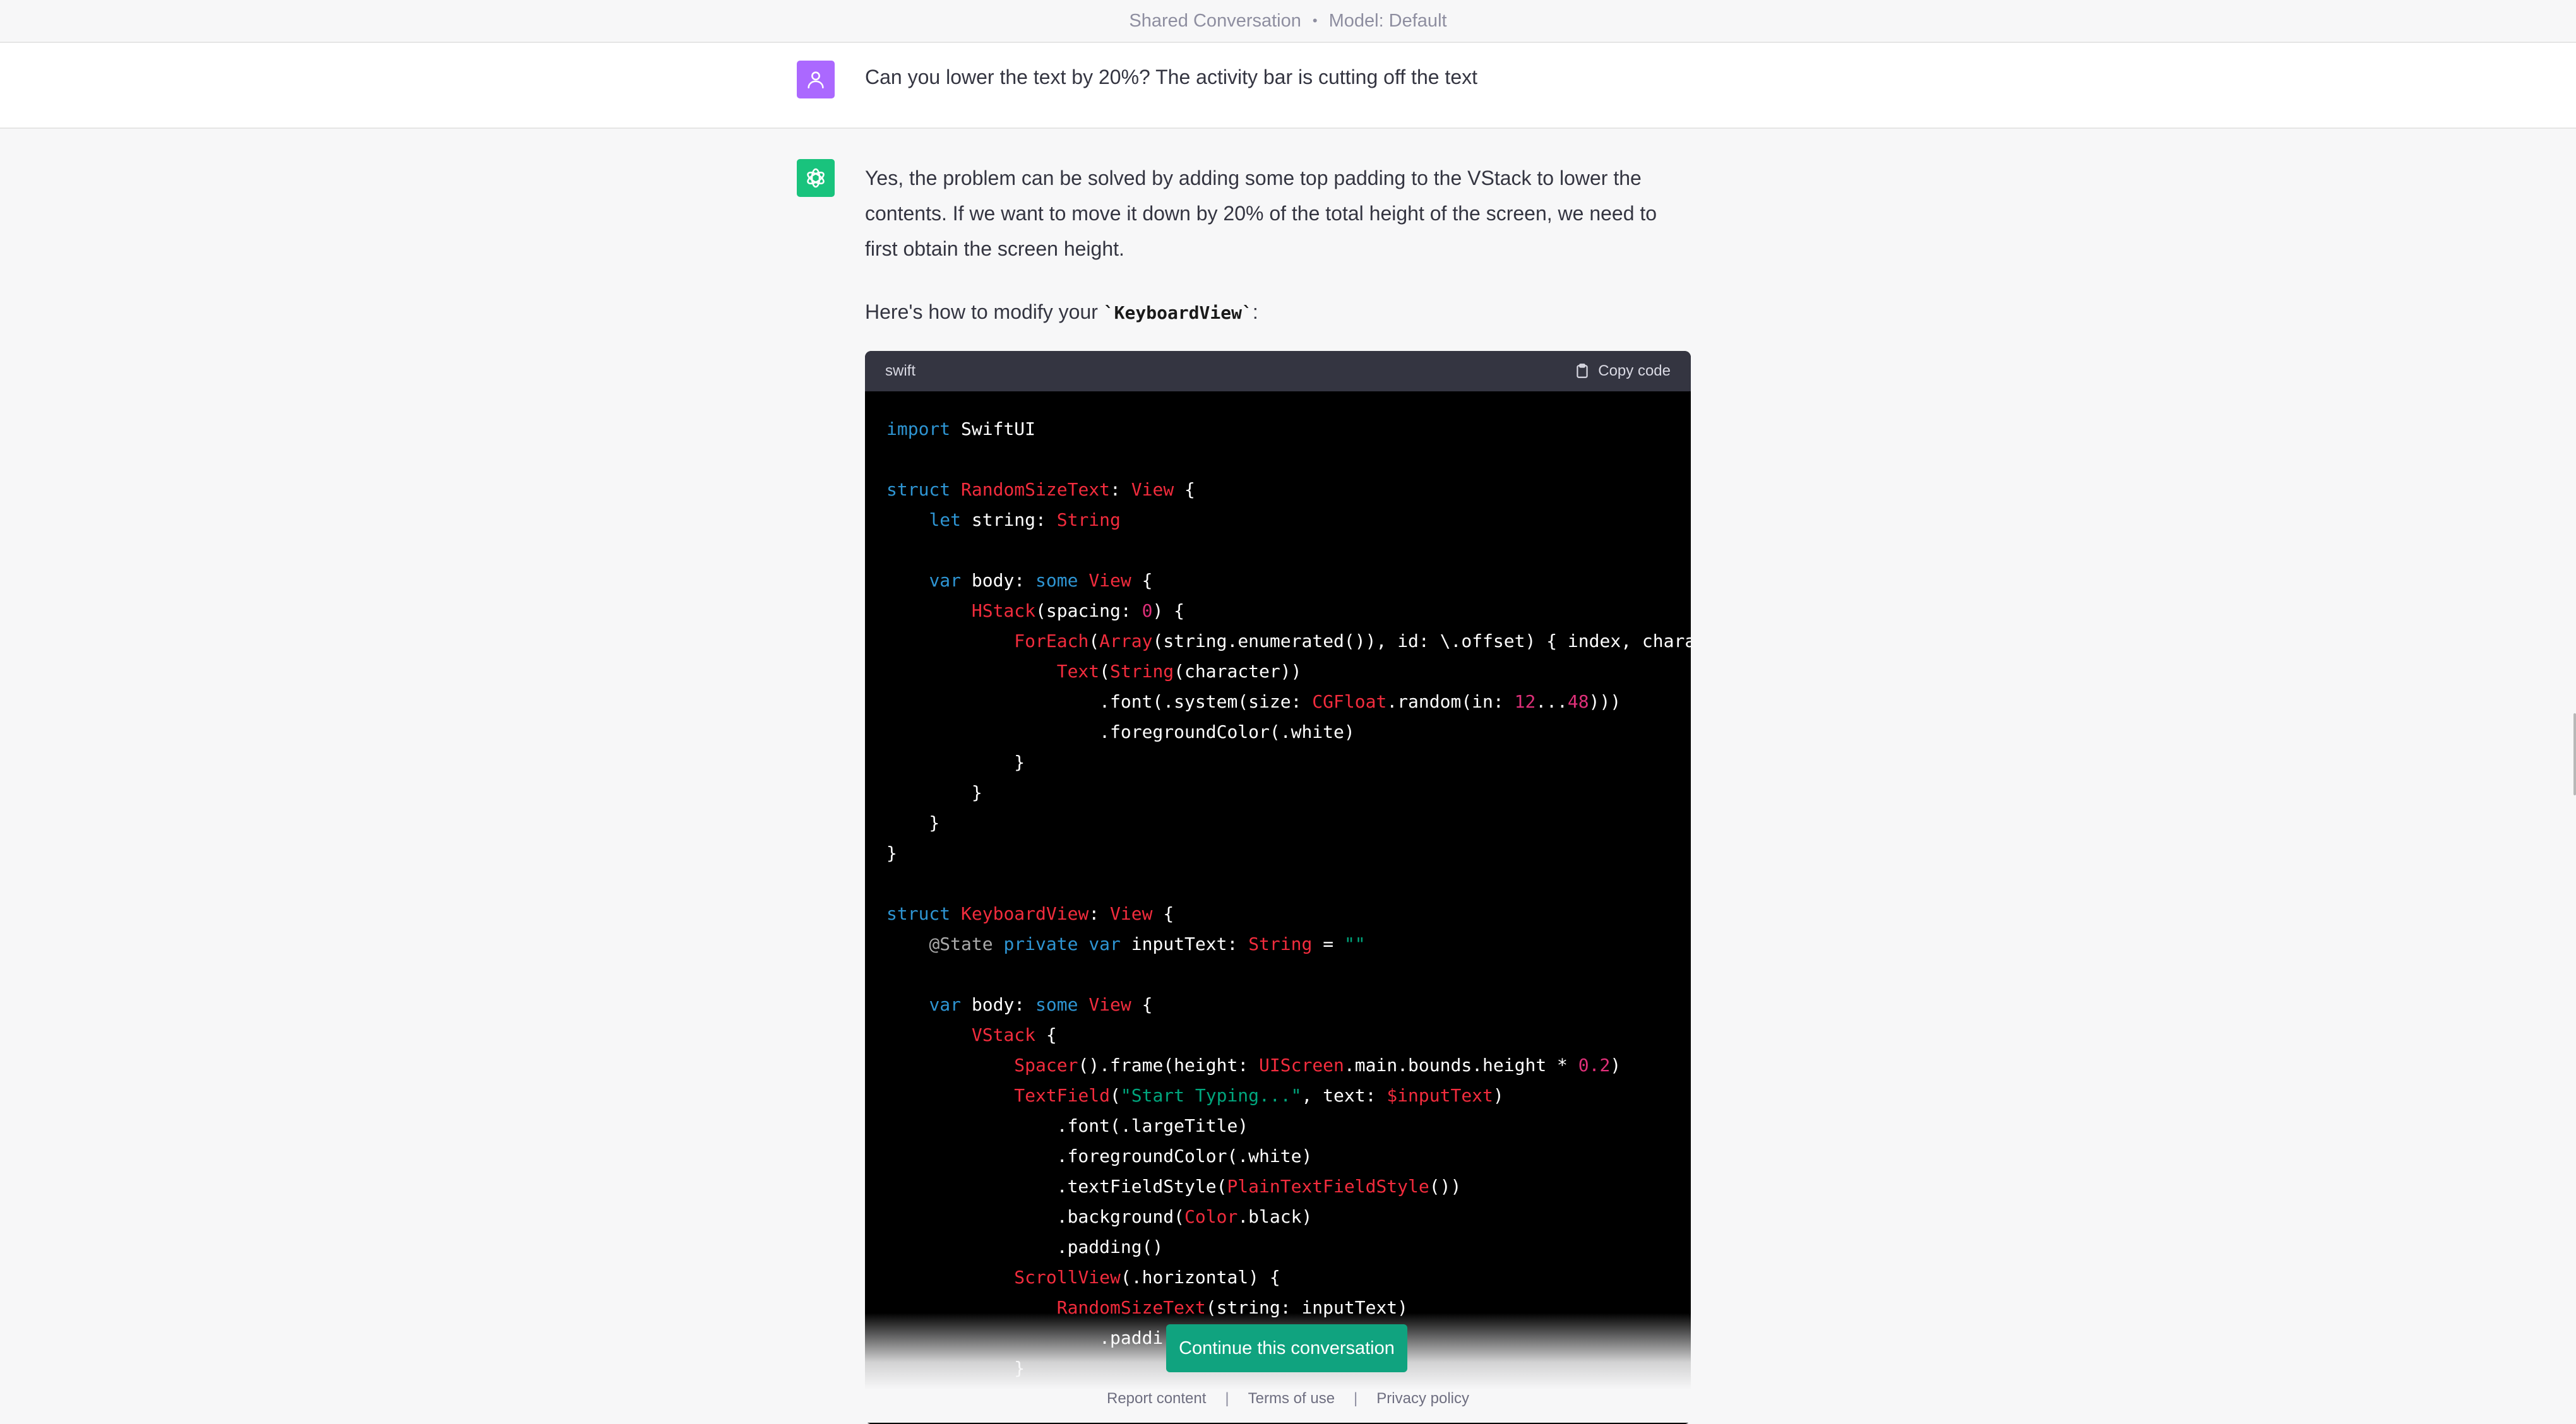 The width and height of the screenshot is (2576, 1424). What do you see at coordinates (2574, 754) in the screenshot?
I see `scrollbar-thumb` at bounding box center [2574, 754].